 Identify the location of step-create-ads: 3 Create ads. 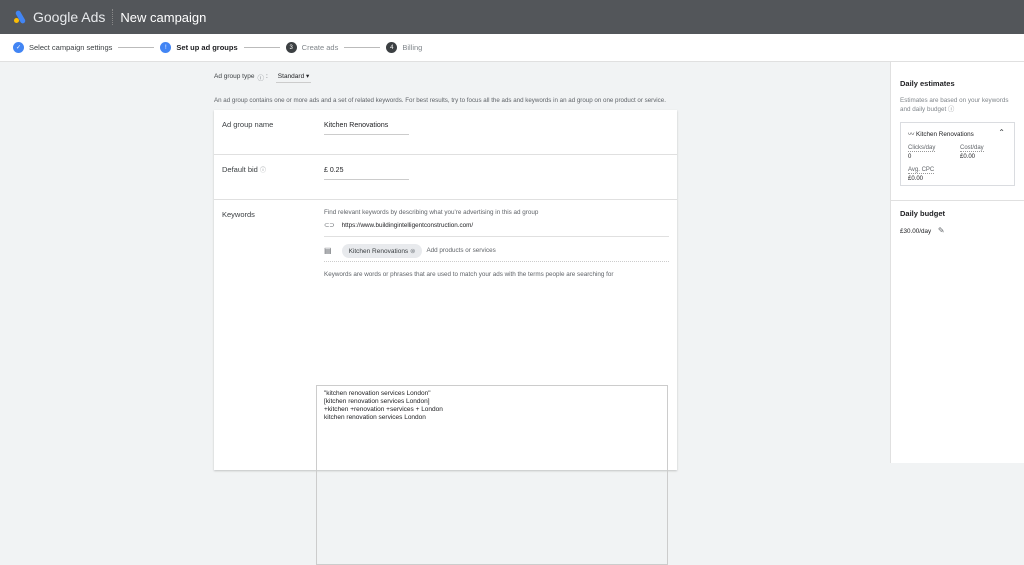
(312, 47).